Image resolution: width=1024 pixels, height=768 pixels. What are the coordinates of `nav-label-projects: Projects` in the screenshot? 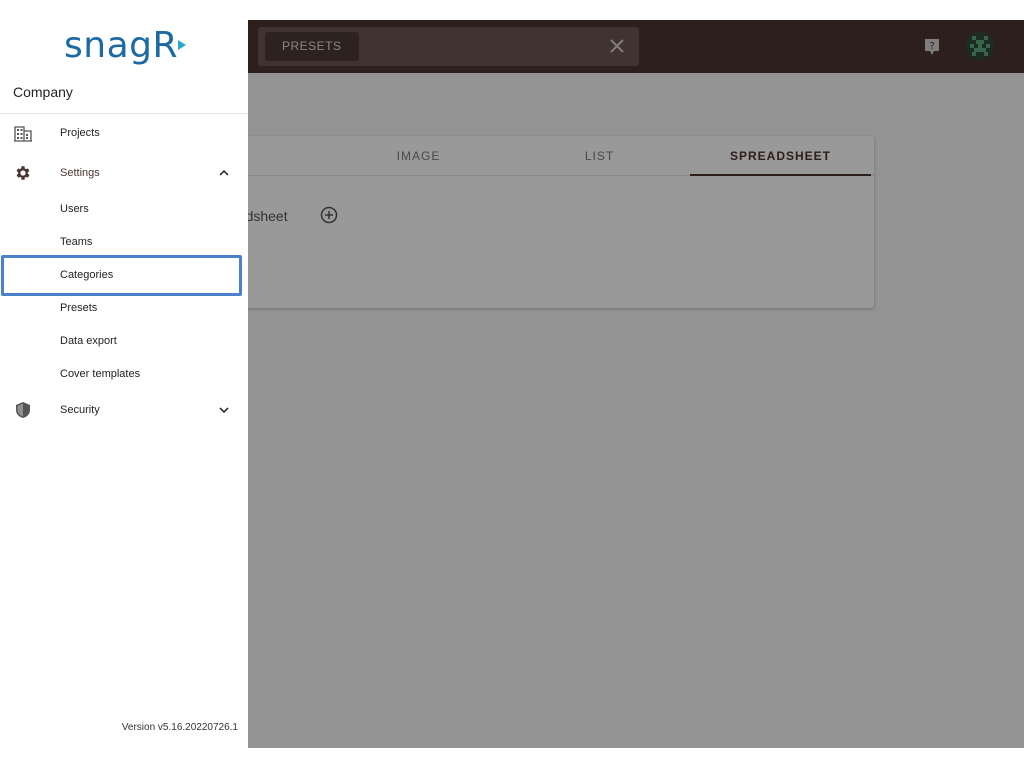 It's located at (80, 133).